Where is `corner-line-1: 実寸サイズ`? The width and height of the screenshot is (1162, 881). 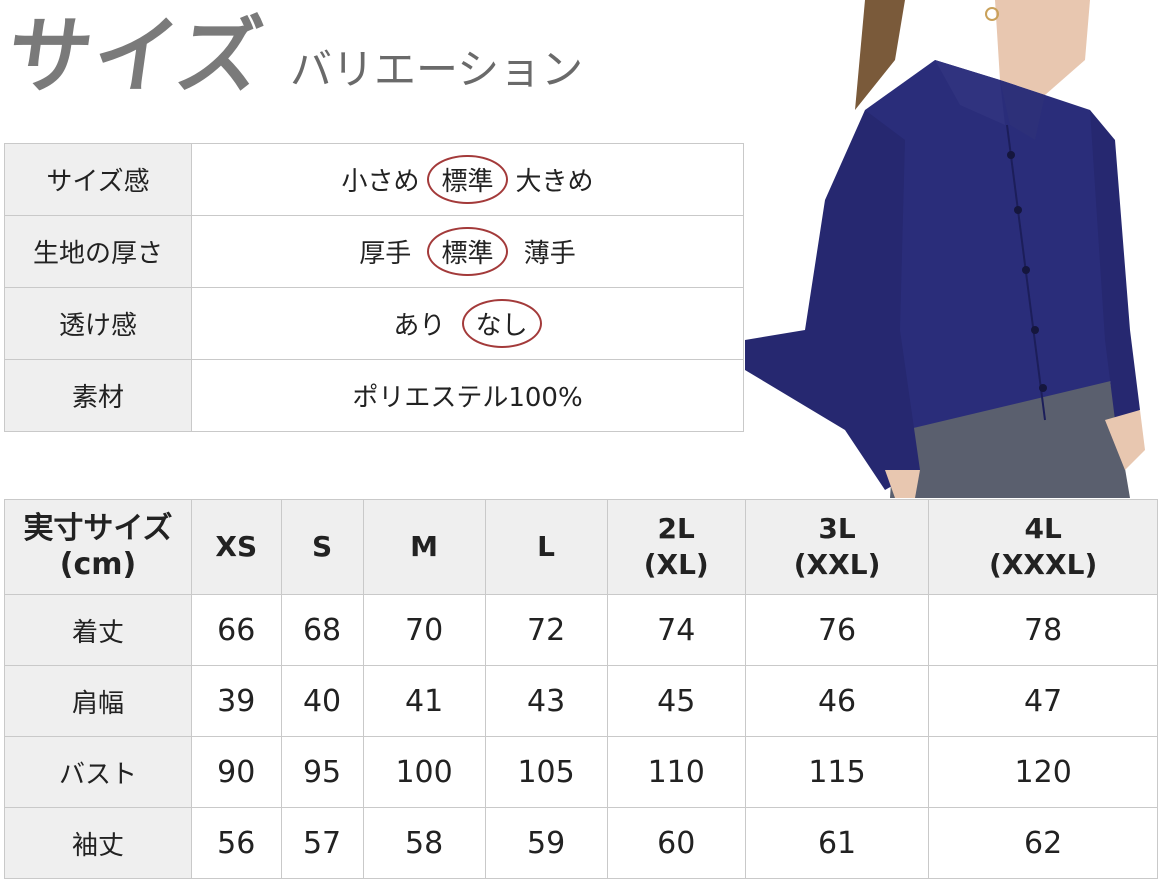
corner-line-1: 実寸サイズ is located at coordinates (98, 528).